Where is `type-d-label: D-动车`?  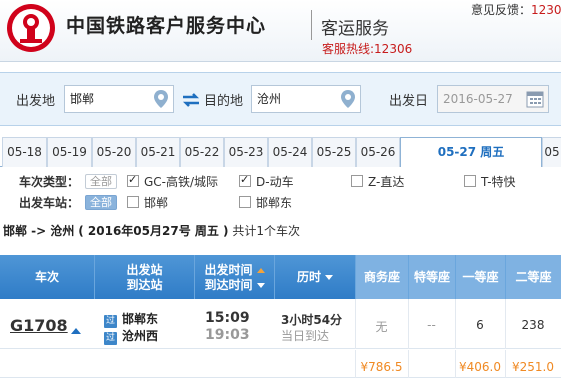 type-d-label: D-动车 is located at coordinates (275, 182).